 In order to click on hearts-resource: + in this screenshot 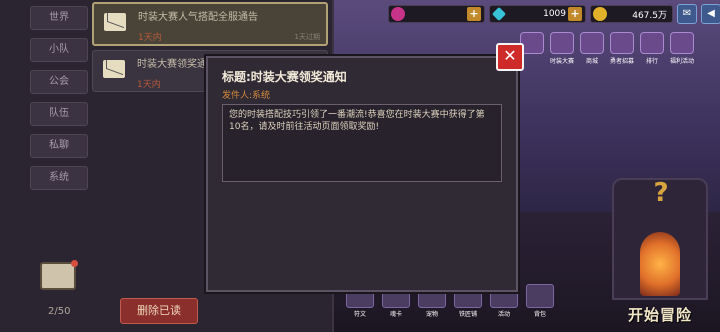, I will do `click(436, 14)`.